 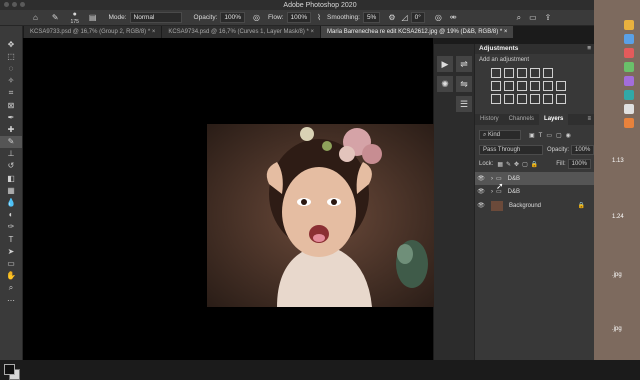 What do you see at coordinates (618, 217) in the screenshot?
I see `desktop-file-label: 1.24` at bounding box center [618, 217].